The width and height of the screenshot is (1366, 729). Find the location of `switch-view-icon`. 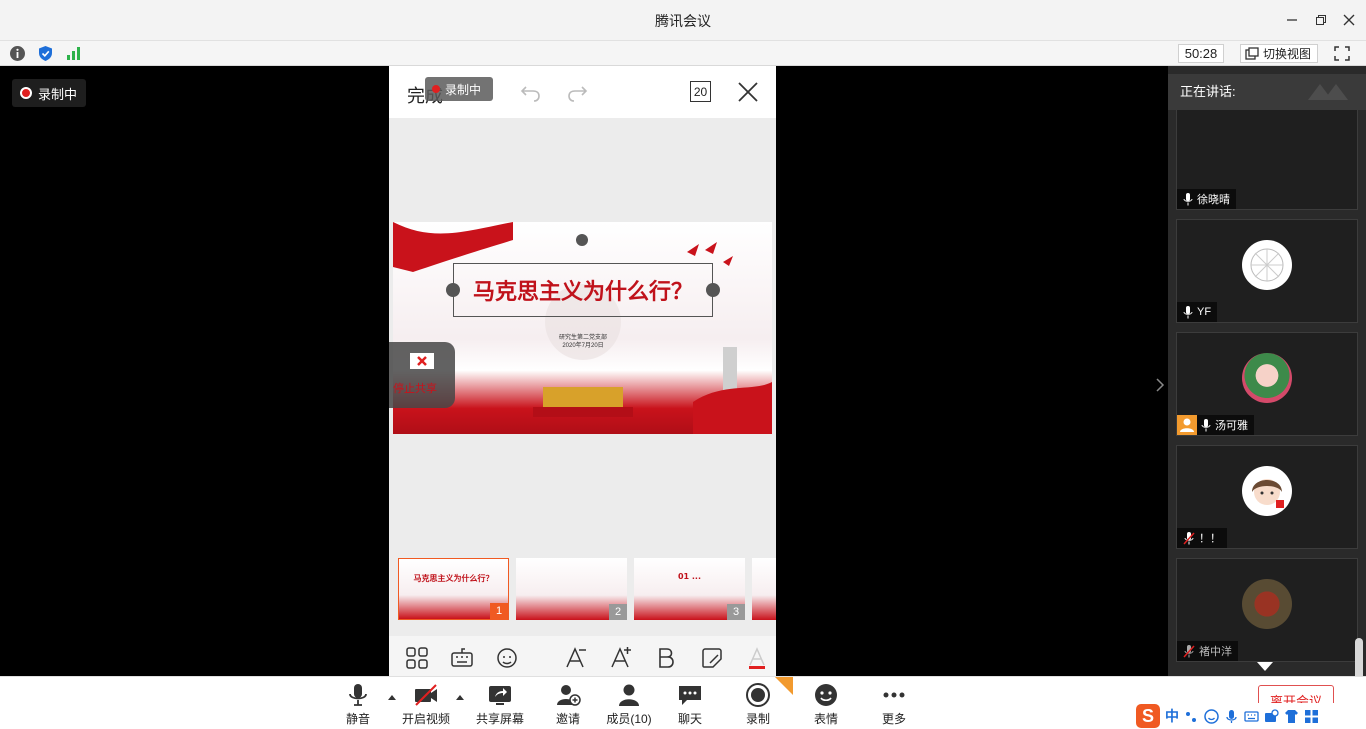

switch-view-icon is located at coordinates (1252, 53).